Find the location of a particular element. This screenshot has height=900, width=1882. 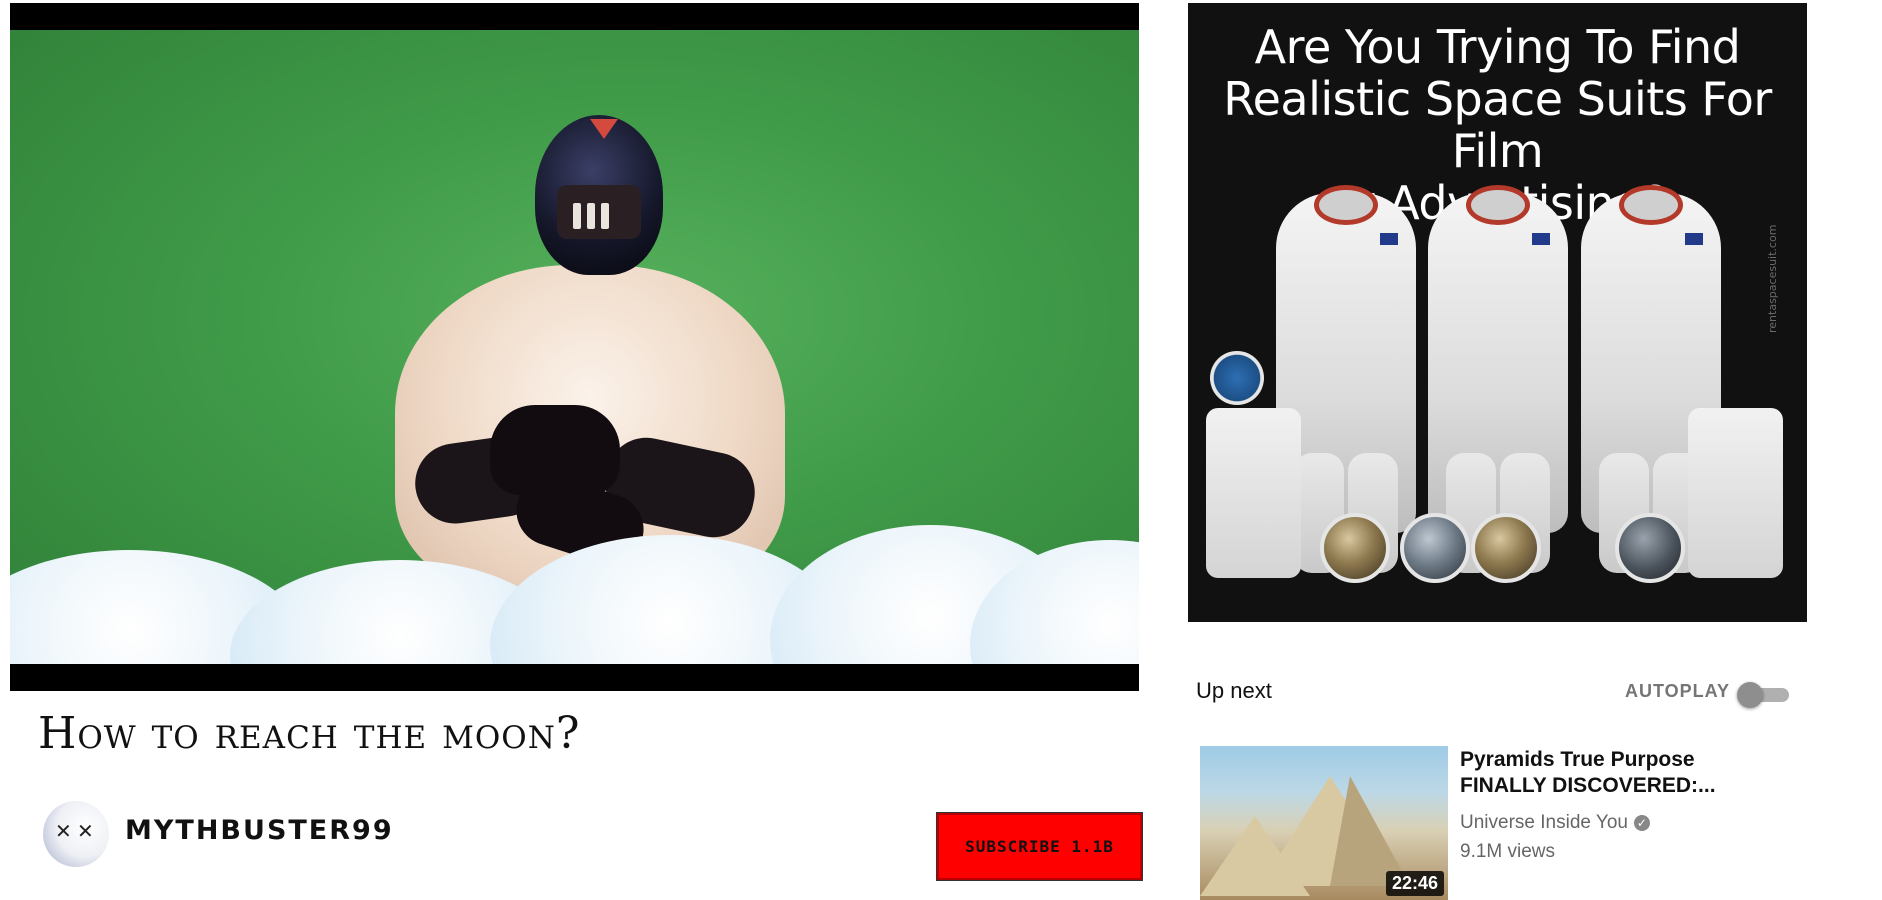

pyramid is located at coordinates (1255, 856).